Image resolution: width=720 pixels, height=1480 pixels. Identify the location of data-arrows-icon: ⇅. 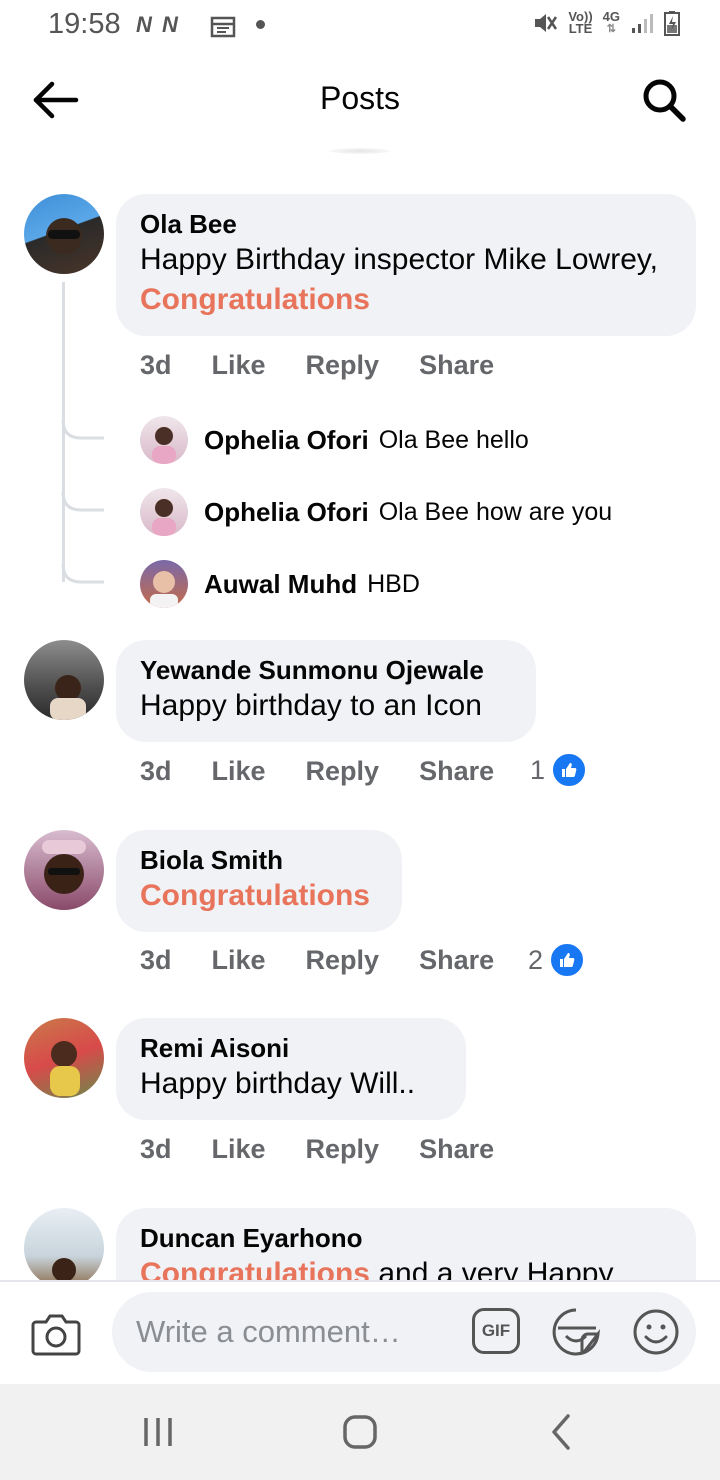
(611, 29).